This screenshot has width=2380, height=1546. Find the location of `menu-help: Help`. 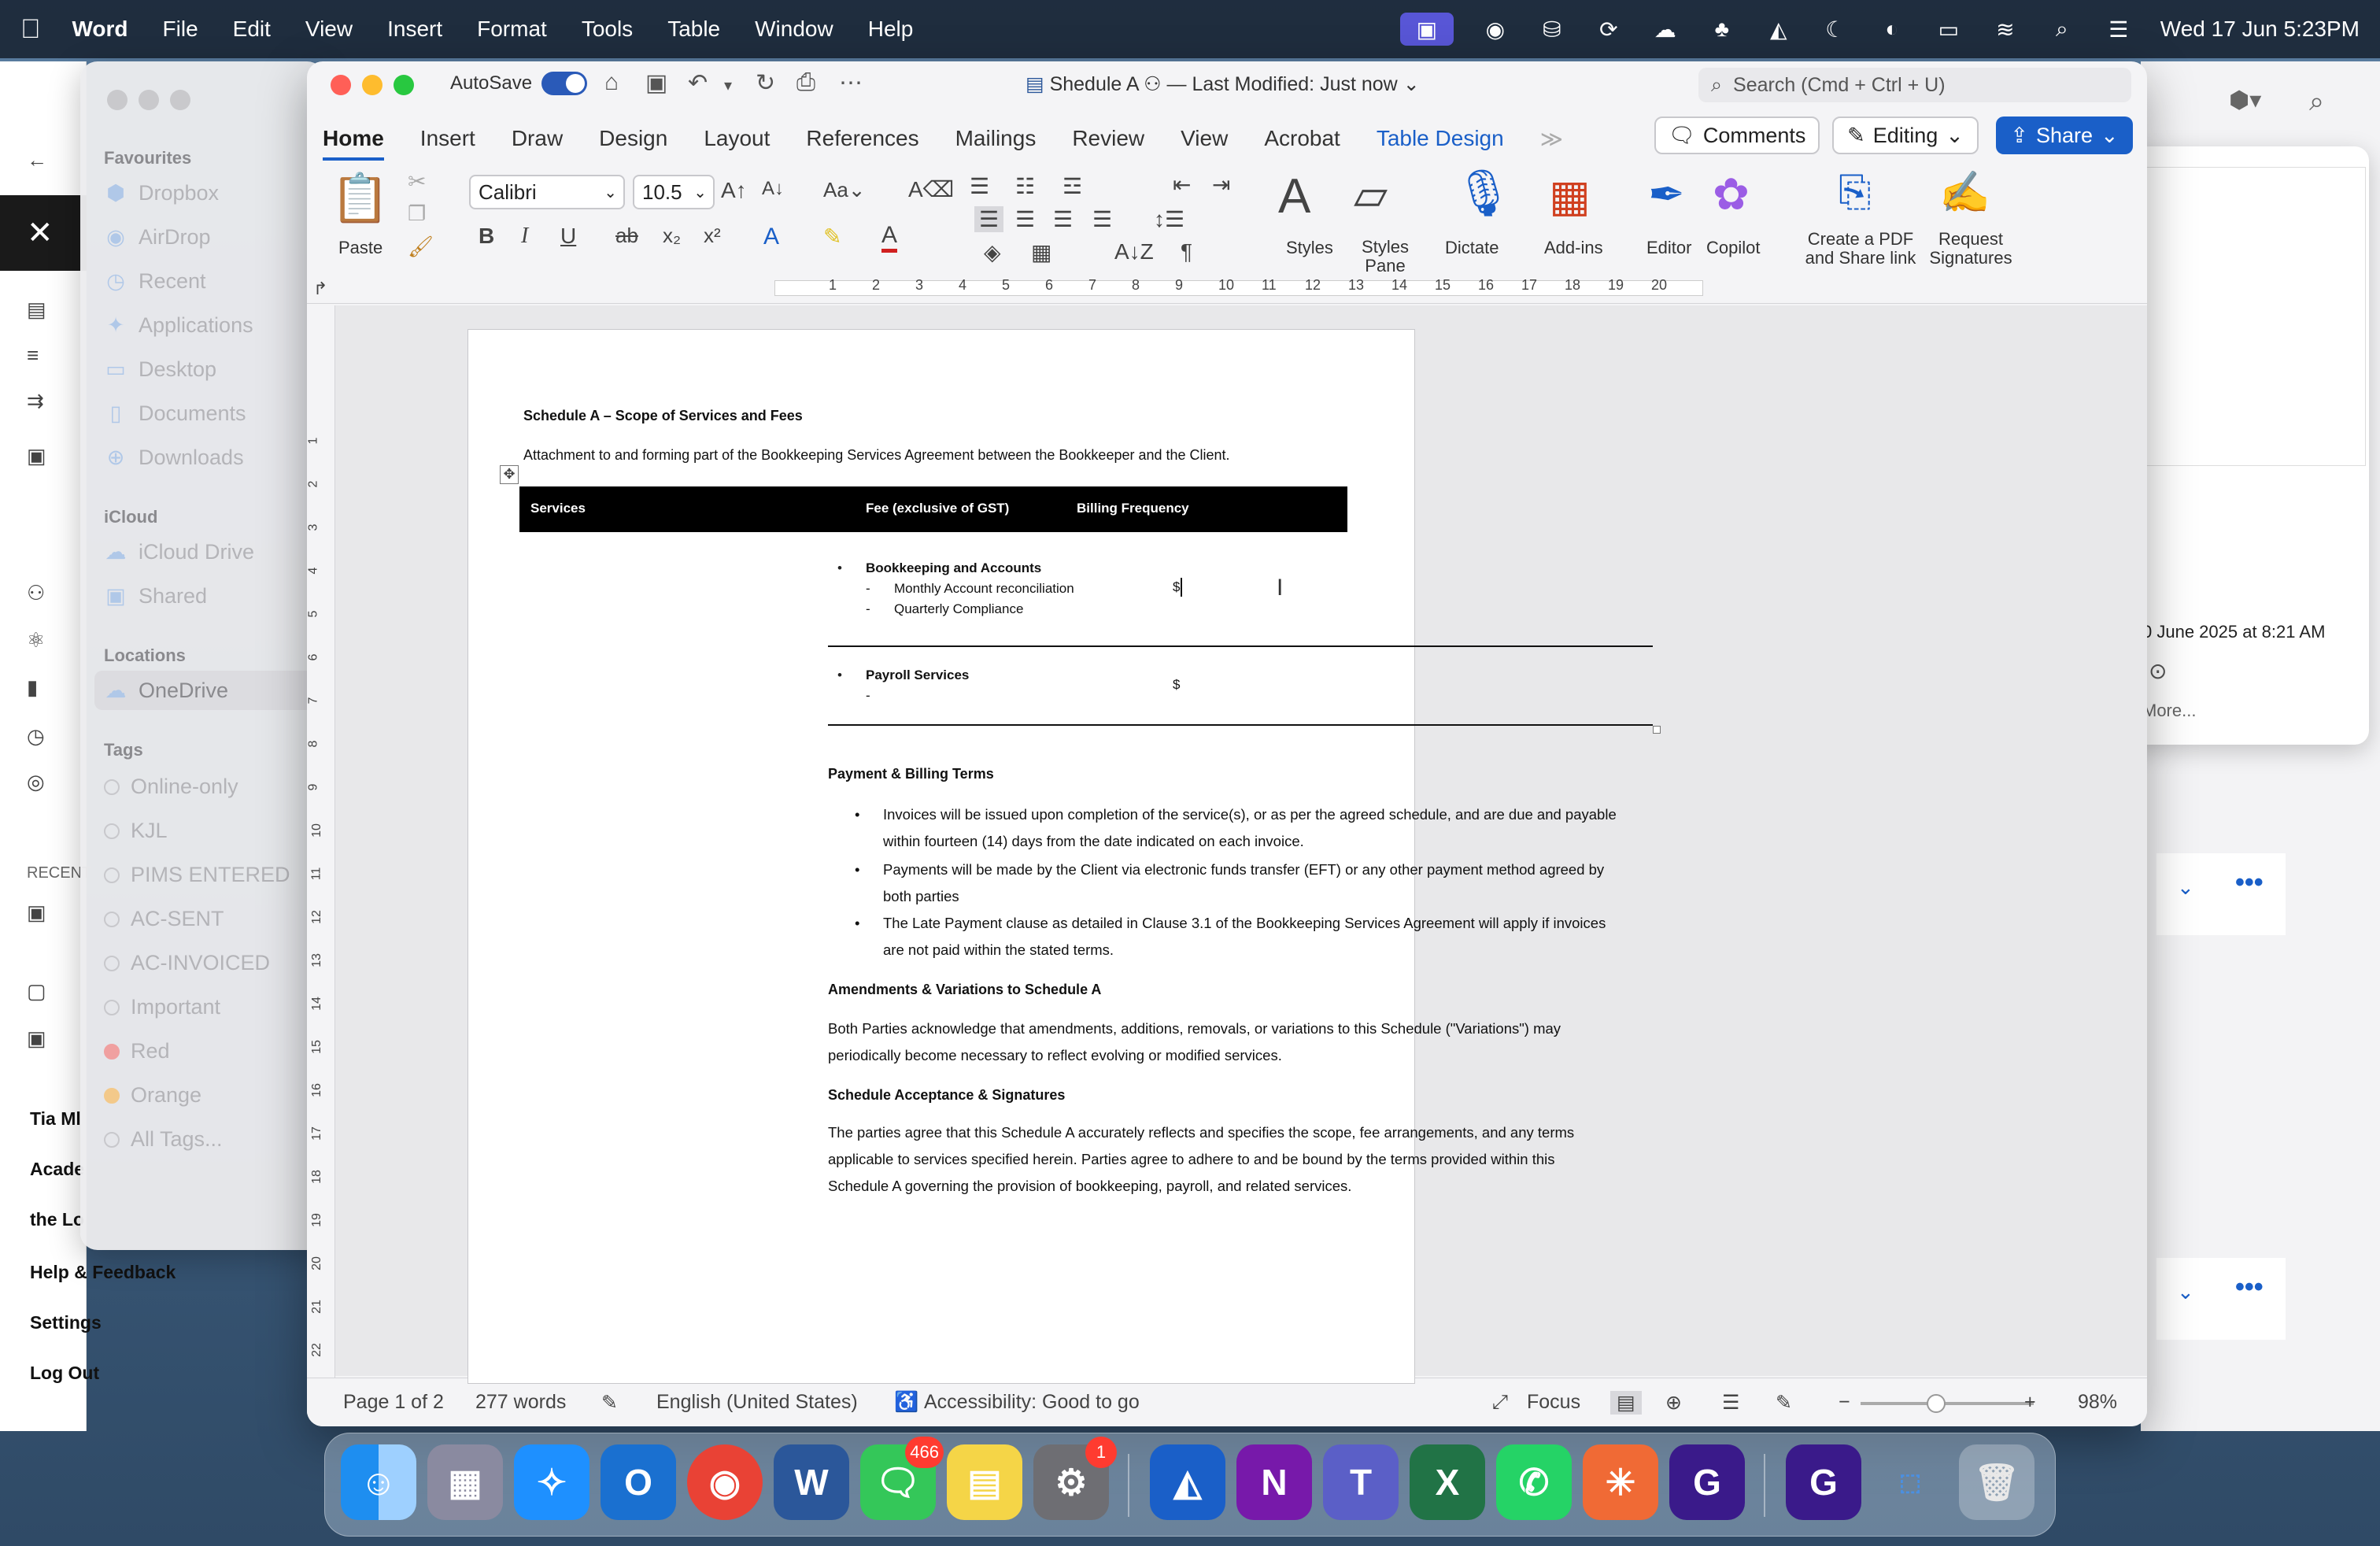

menu-help: Help is located at coordinates (891, 29).